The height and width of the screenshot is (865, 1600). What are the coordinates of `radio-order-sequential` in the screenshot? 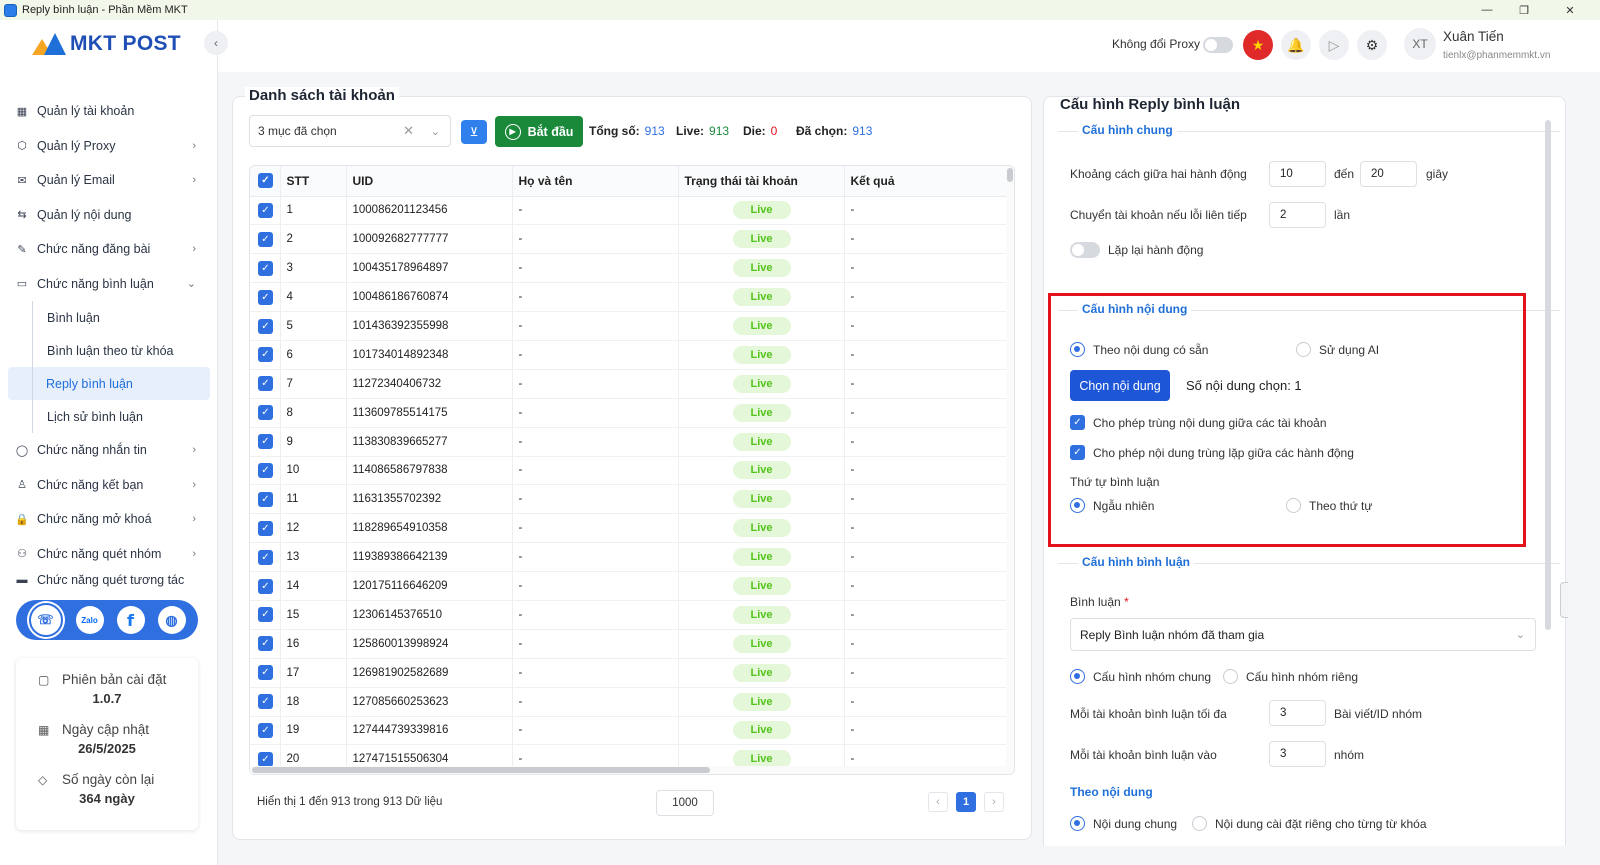 It's located at (1293, 505).